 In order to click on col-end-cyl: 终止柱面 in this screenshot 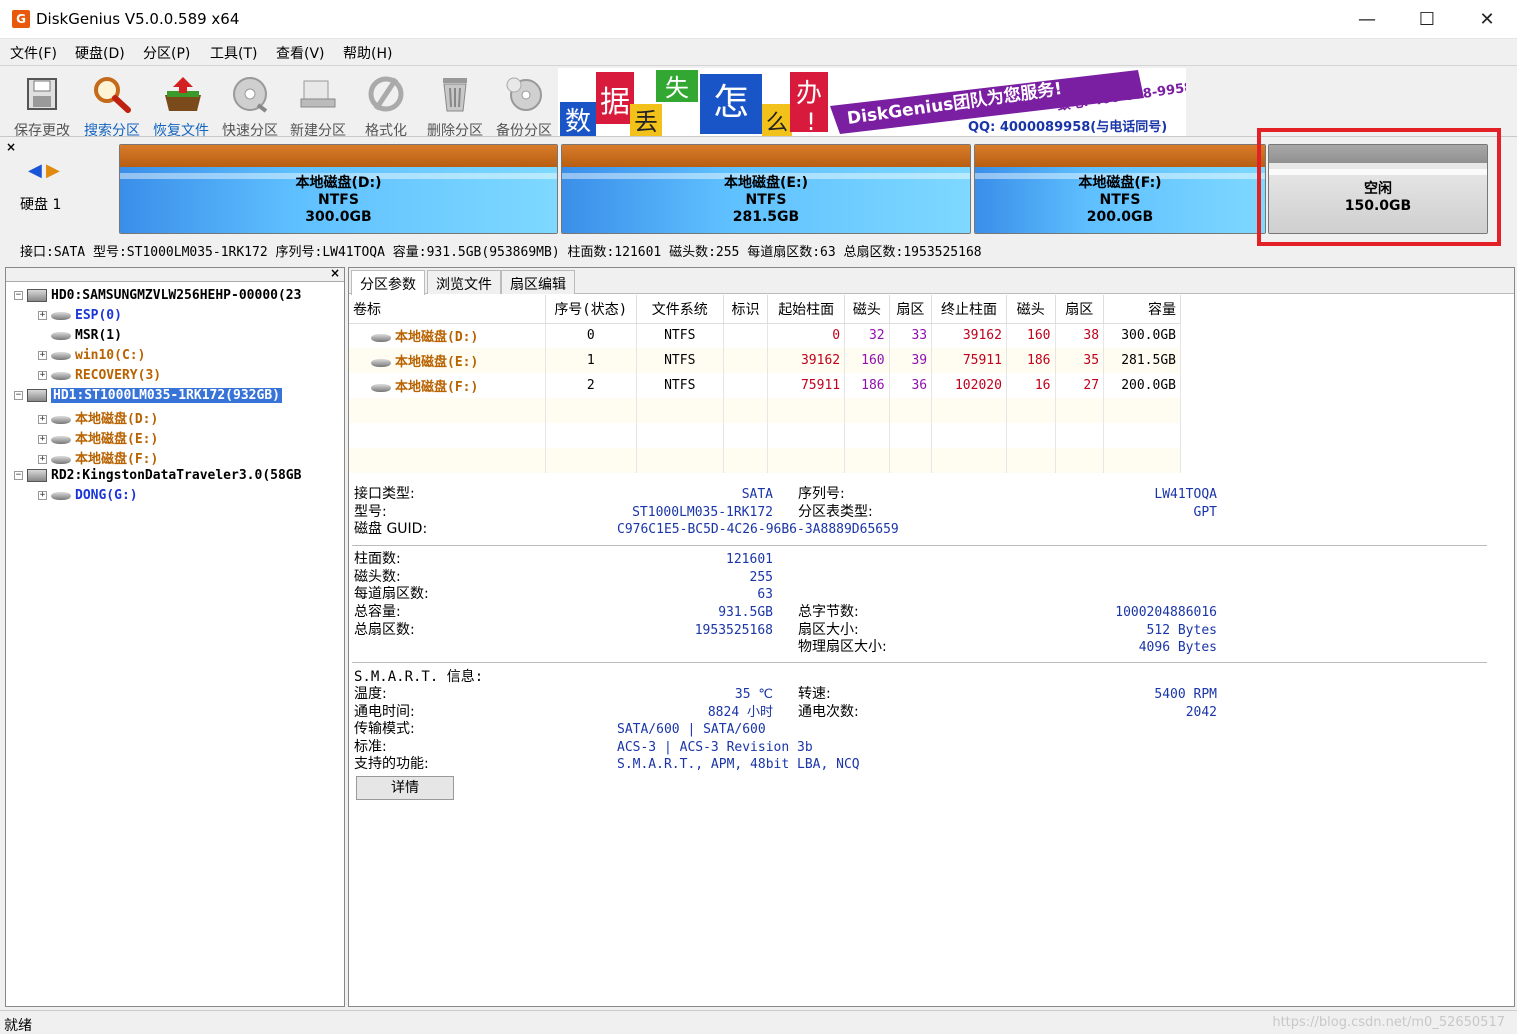, I will do `click(969, 309)`.